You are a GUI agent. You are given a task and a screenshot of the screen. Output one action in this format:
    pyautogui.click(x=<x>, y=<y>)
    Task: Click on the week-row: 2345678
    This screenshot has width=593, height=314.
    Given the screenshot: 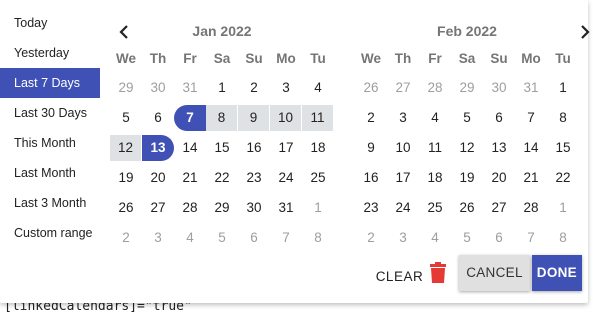 What is the action you would take?
    pyautogui.click(x=467, y=238)
    